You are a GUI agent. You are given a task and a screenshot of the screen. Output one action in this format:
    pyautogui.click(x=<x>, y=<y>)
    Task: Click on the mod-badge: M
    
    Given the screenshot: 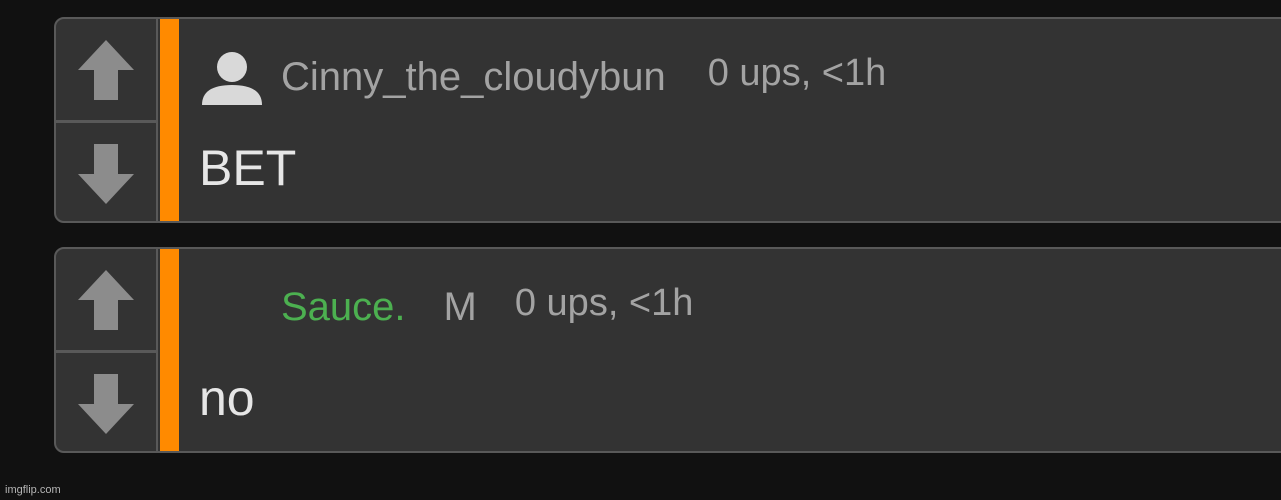 What is the action you would take?
    pyautogui.click(x=460, y=306)
    